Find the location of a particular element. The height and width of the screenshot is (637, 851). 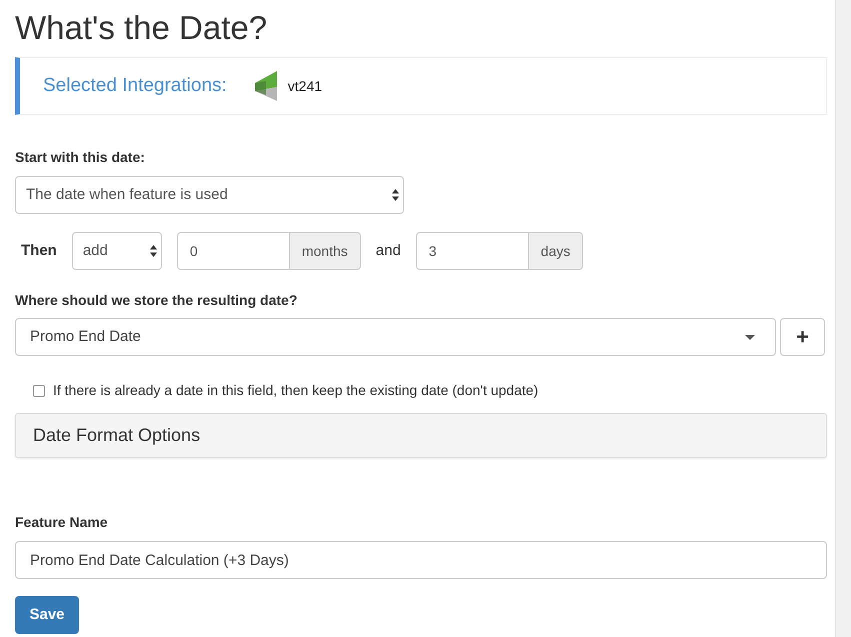

store-label: Where should we store the resulting date? is located at coordinates (156, 300).